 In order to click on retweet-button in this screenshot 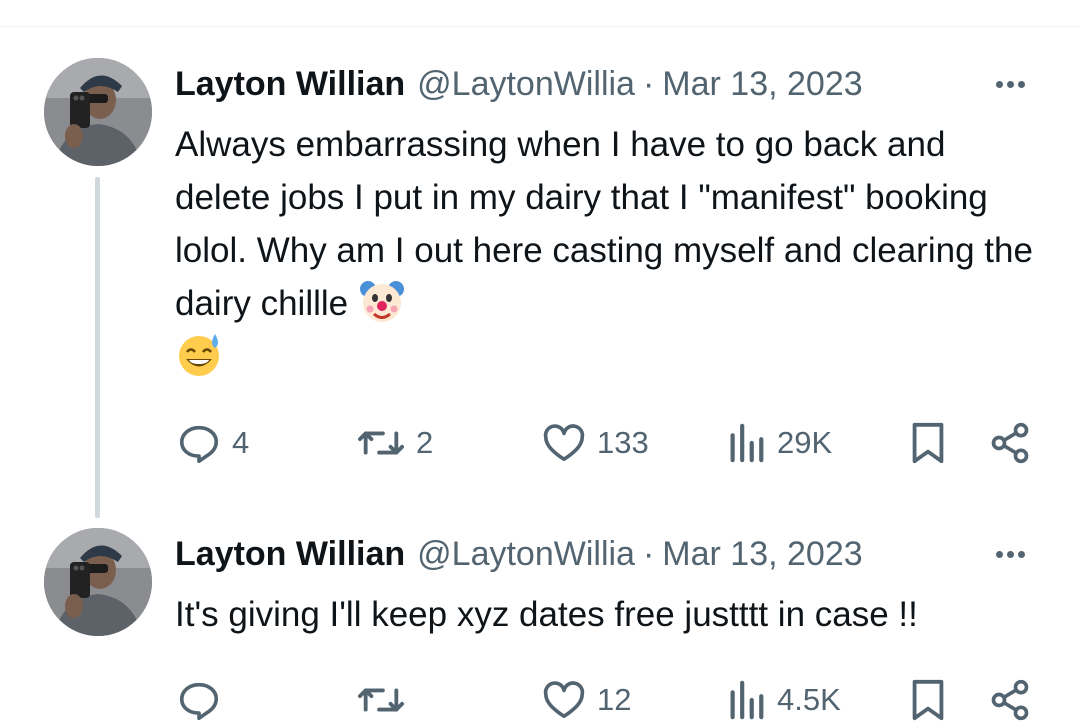, I will do `click(381, 700)`.